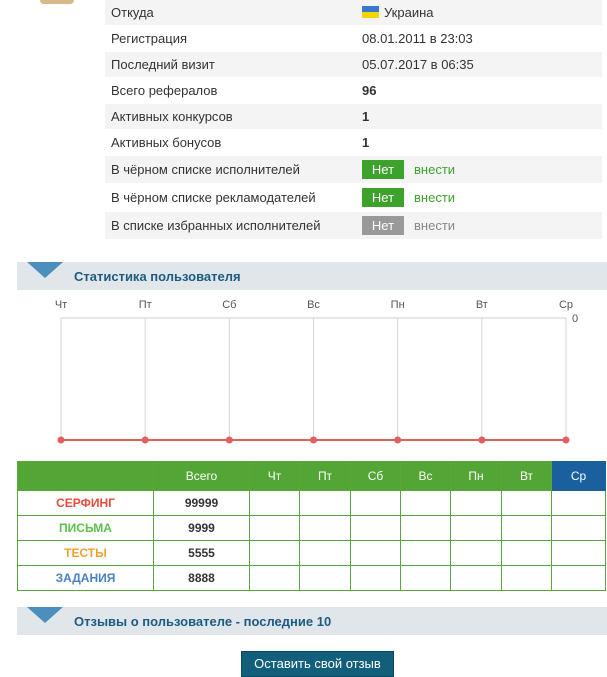  Describe the element at coordinates (233, 197) in the screenshot. I see `list-label: В чёрном списке рекламодателей` at that location.